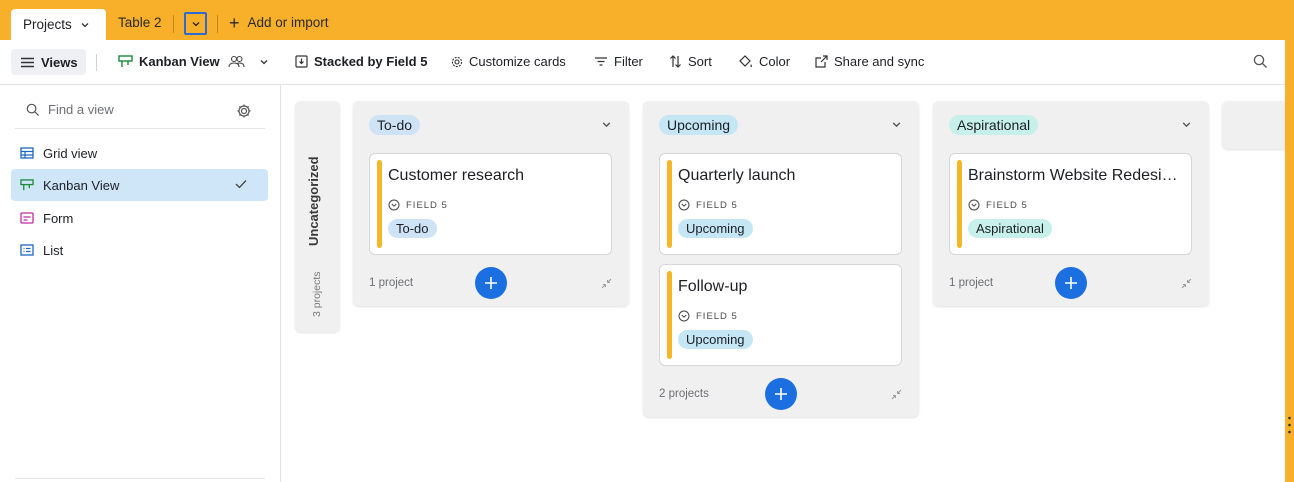  Describe the element at coordinates (139, 250) in the screenshot. I see `sidebar-item-list: List` at that location.